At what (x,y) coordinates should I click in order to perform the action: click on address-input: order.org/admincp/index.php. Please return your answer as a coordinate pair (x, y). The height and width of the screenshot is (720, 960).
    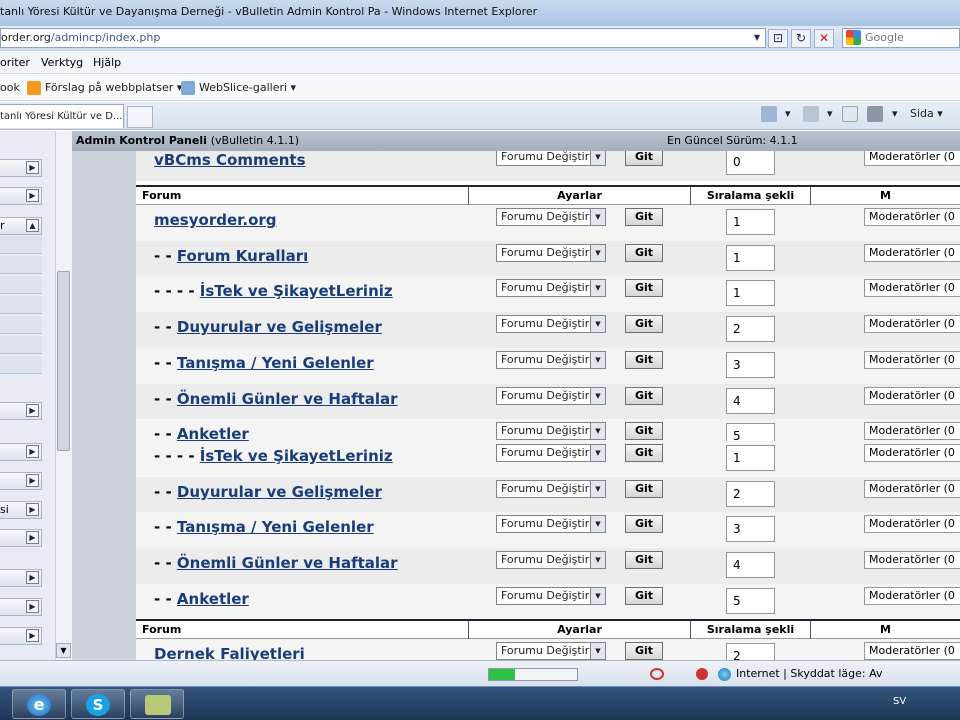
    Looking at the image, I should click on (383, 38).